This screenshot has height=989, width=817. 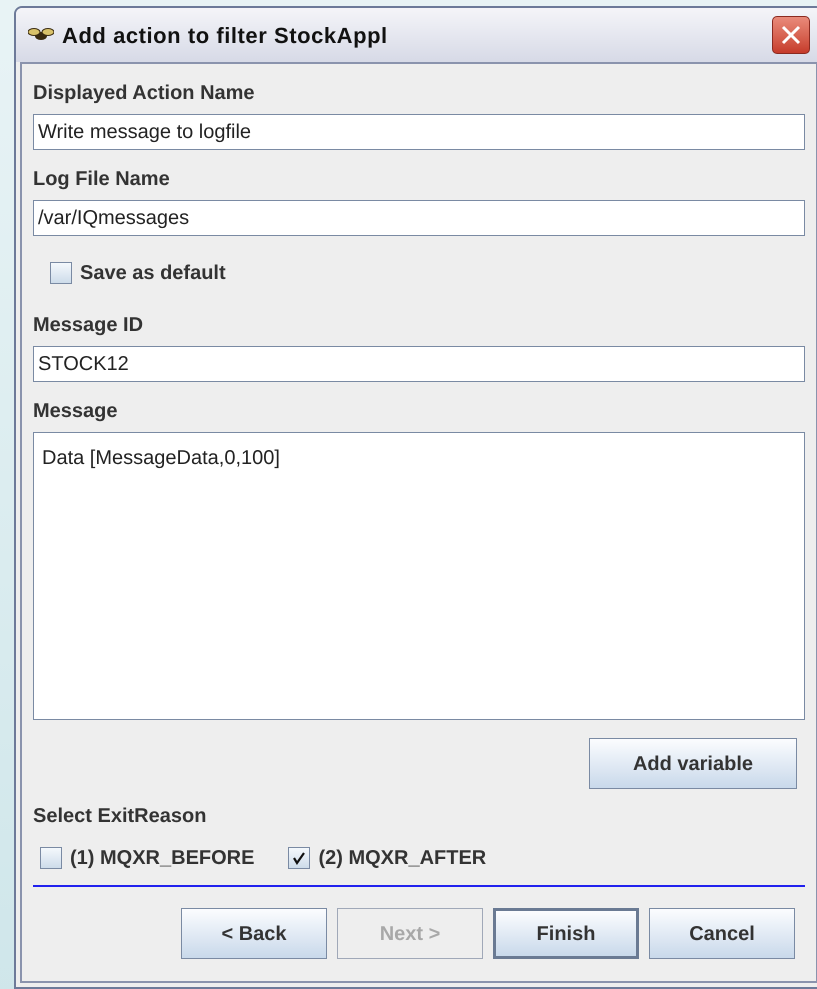 What do you see at coordinates (75, 411) in the screenshot?
I see `field-label: Message` at bounding box center [75, 411].